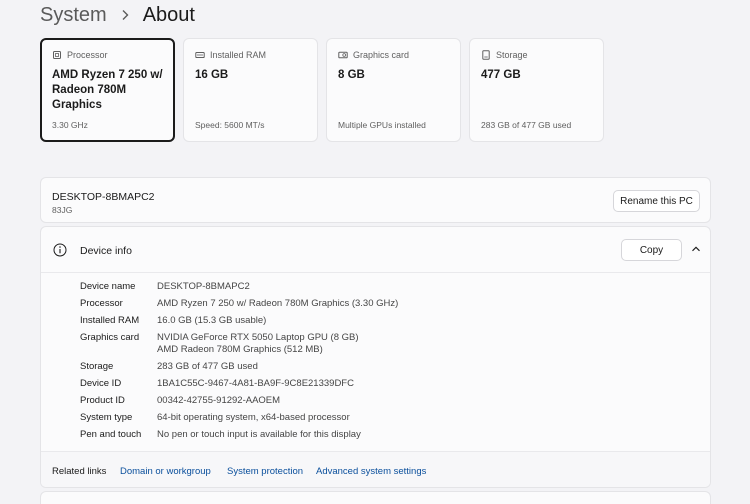 The height and width of the screenshot is (504, 750). Describe the element at coordinates (375, 200) in the screenshot. I see `pc-name-card: DESKTOP-8BMAPC2 83JG Rename this PC` at that location.